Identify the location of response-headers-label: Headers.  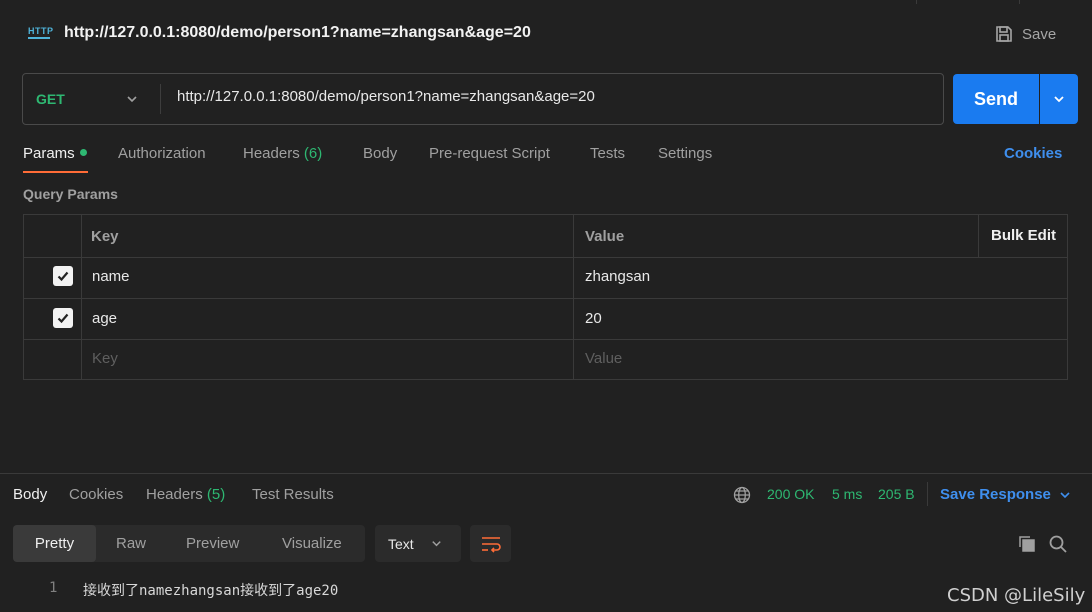
(174, 494).